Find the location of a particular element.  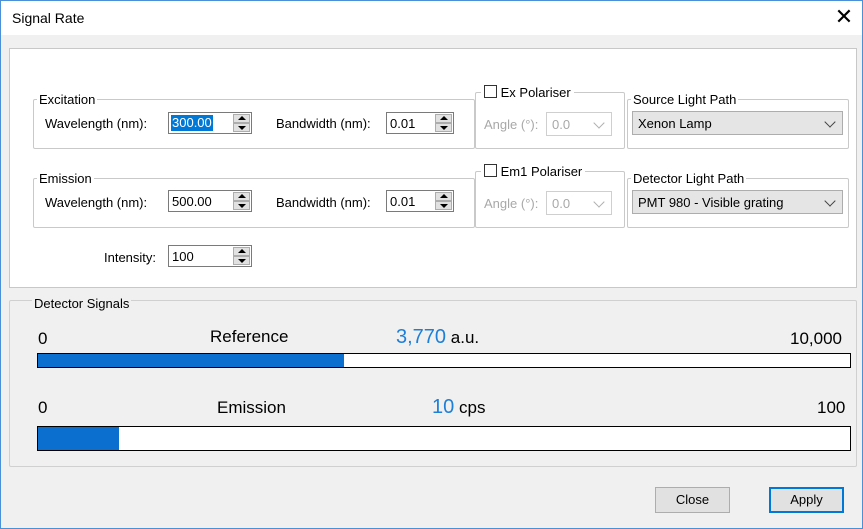

ex-angle-select: 0.0 is located at coordinates (579, 124).